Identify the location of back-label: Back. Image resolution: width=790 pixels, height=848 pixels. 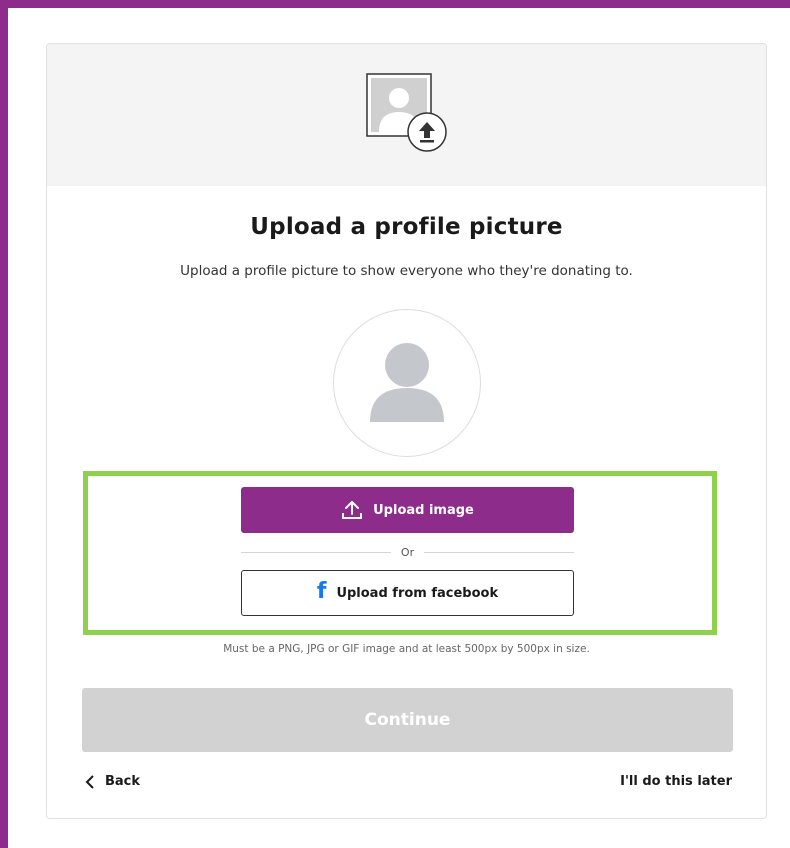
(123, 781).